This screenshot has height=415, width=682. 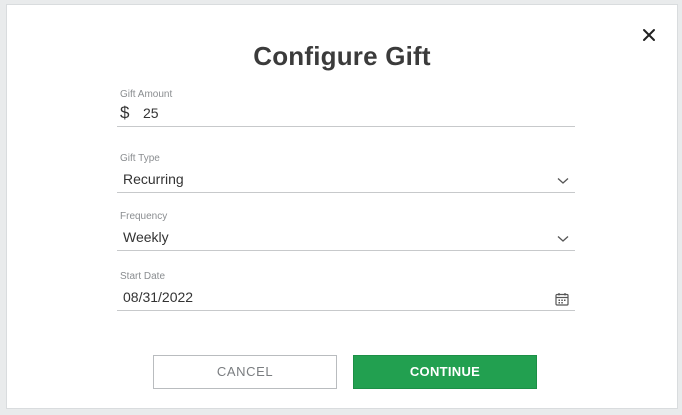 What do you see at coordinates (125, 112) in the screenshot?
I see `currency-symbol: $` at bounding box center [125, 112].